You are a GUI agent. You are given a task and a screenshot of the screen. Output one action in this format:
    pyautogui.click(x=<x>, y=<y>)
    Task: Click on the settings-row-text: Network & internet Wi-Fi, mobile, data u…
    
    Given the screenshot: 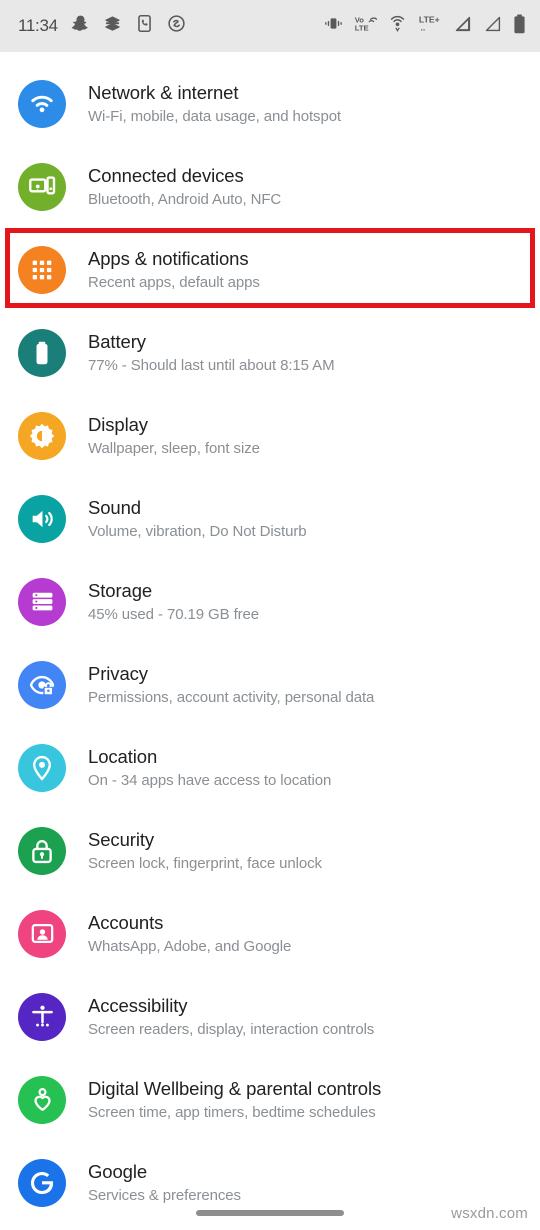 What is the action you would take?
    pyautogui.click(x=214, y=104)
    